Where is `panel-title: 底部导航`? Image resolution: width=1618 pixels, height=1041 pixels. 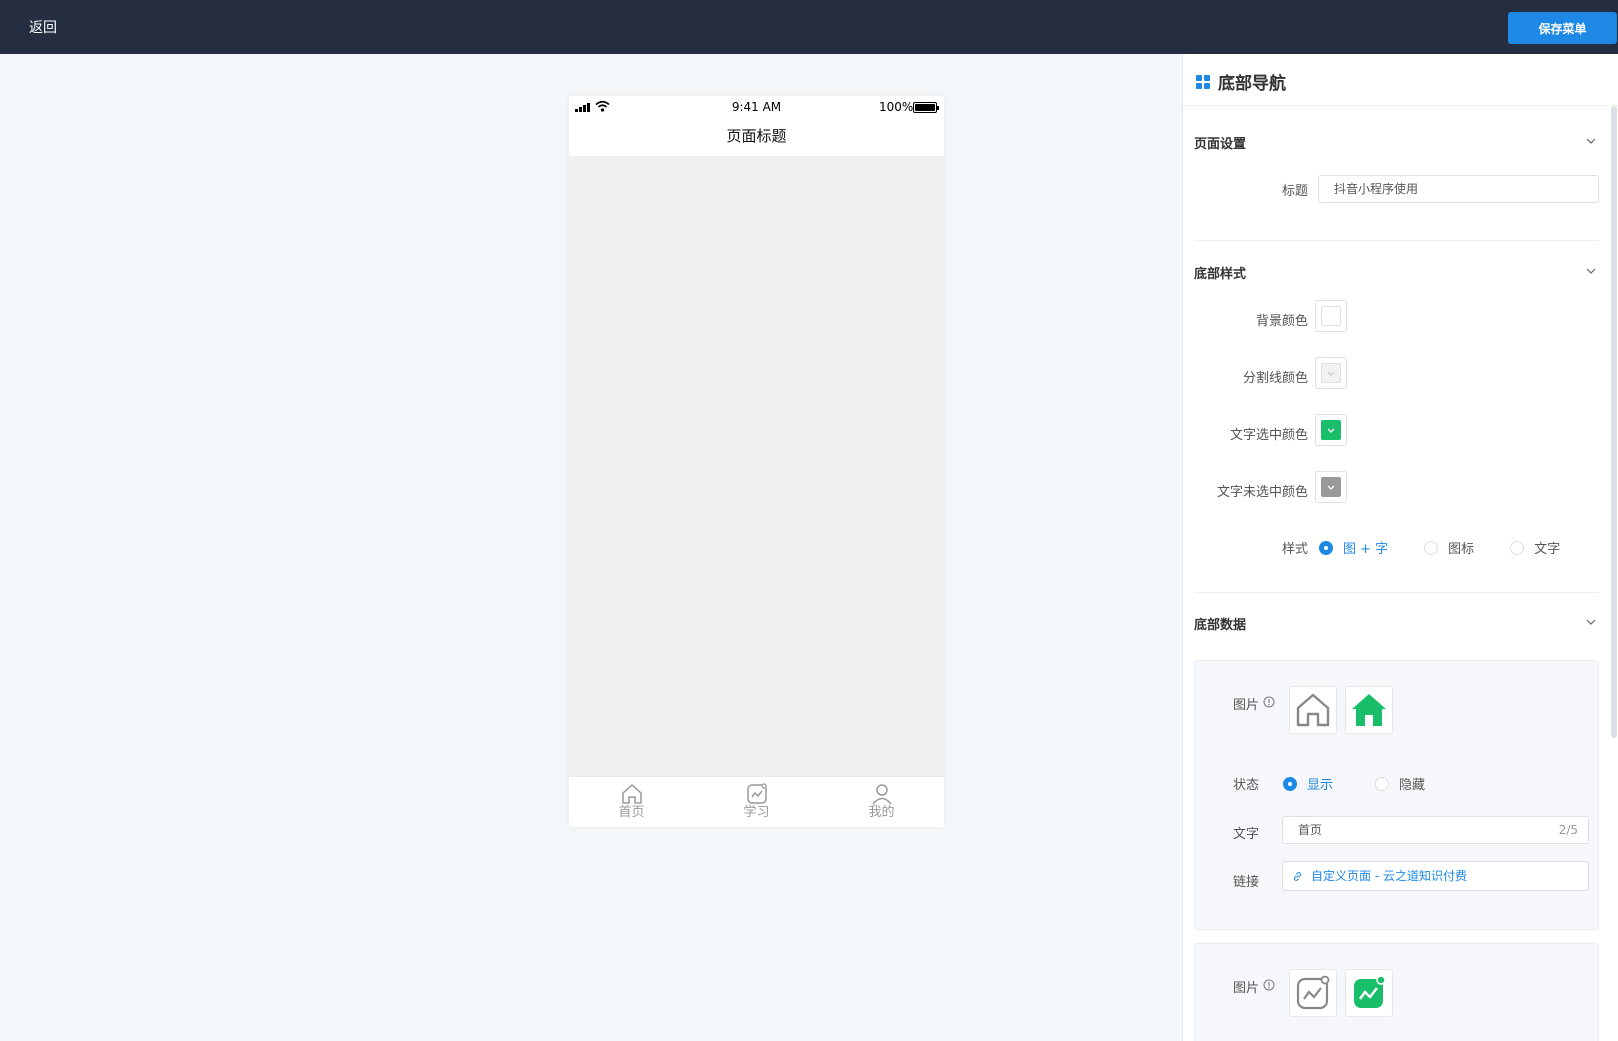
panel-title: 底部导航 is located at coordinates (1252, 84).